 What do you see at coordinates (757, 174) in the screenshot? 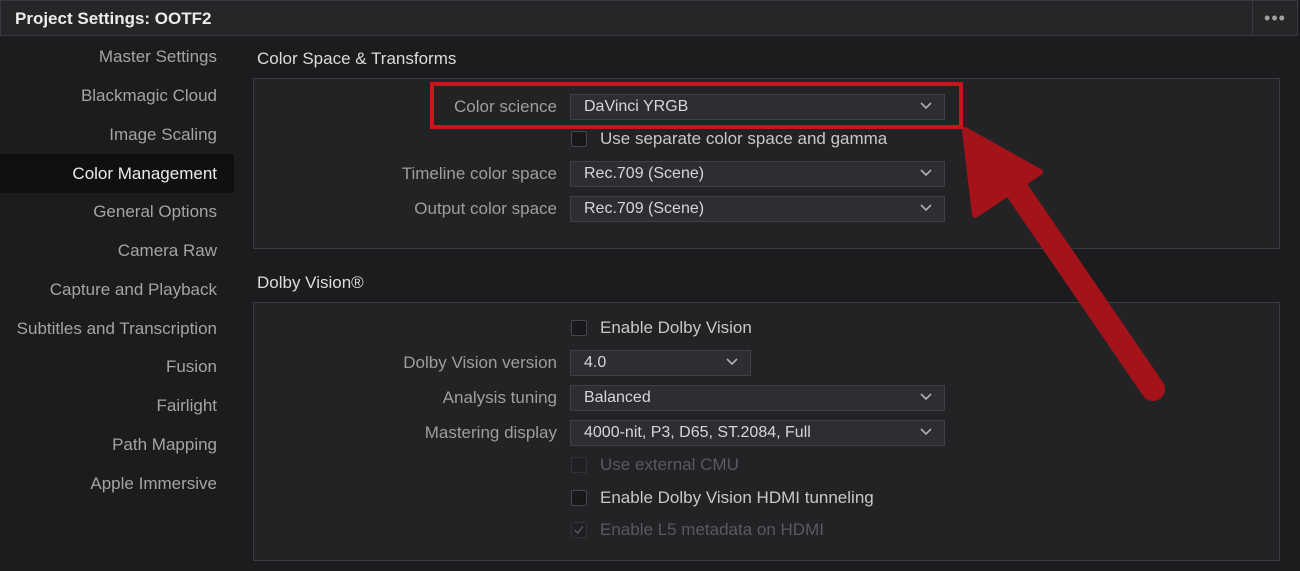
I see `timeline-color-space-select: Rec.709 (Scene)` at bounding box center [757, 174].